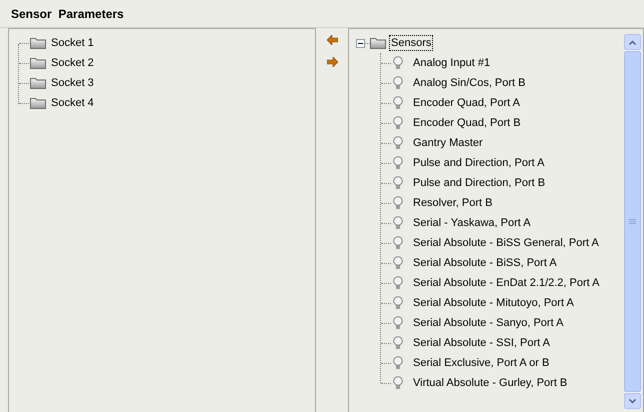 This screenshot has height=412, width=644. Describe the element at coordinates (481, 363) in the screenshot. I see `tree-item: Serial Exclusive, Port A or B` at that location.